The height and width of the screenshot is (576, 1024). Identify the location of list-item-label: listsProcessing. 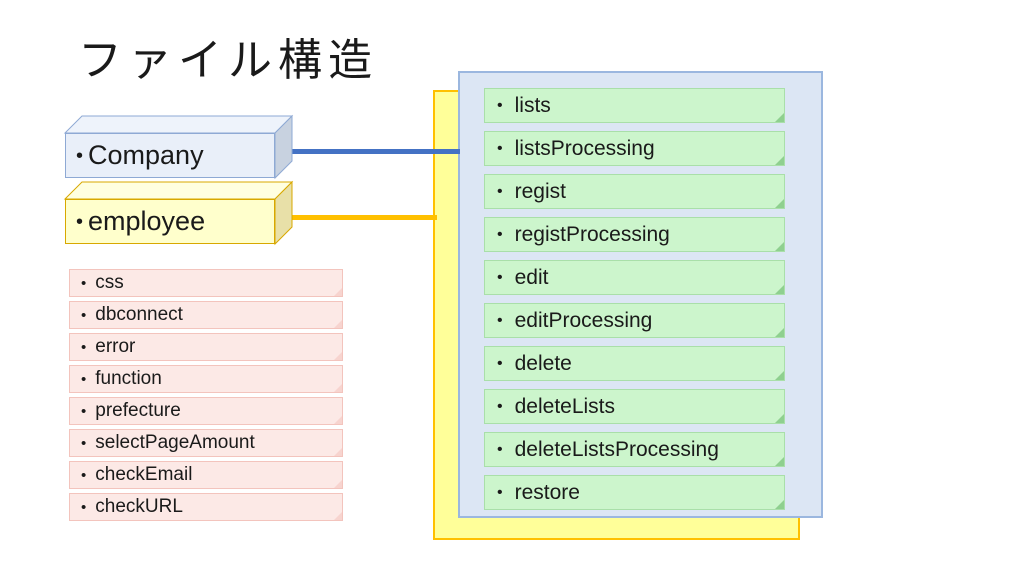
(584, 148).